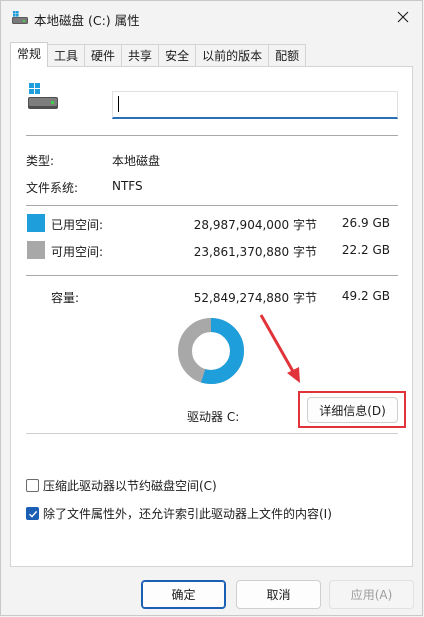  I want to click on annotation-arrow-icon, so click(279, 348).